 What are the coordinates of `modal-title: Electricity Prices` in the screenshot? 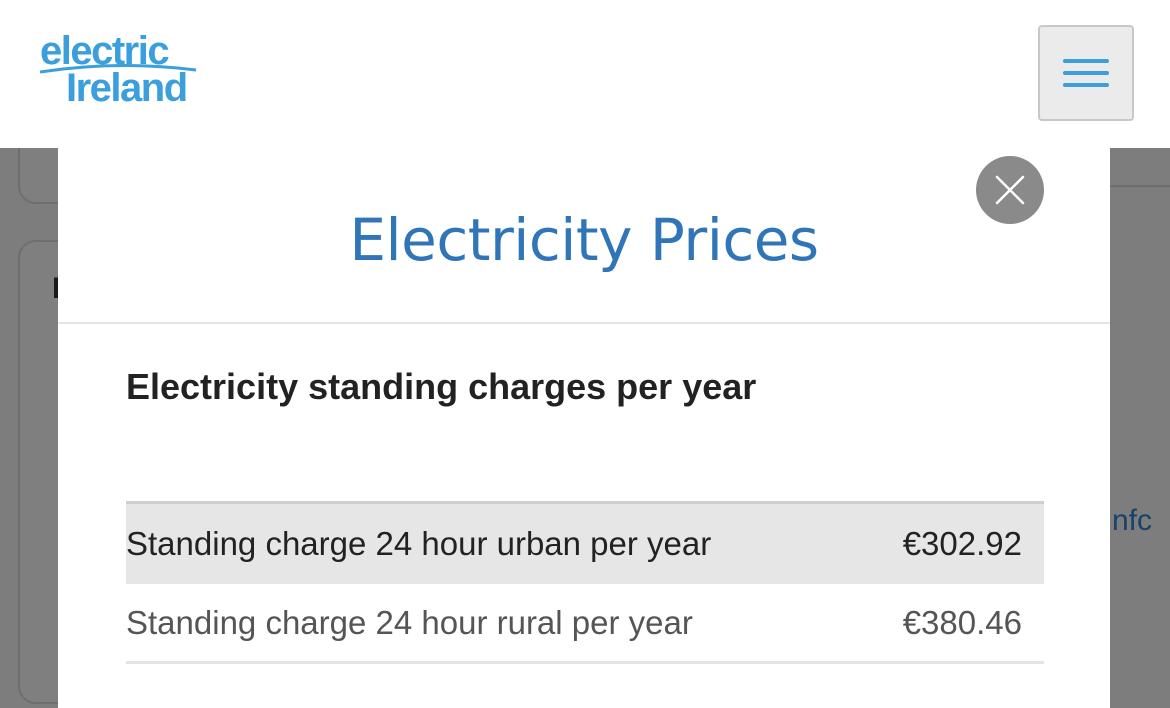 It's located at (584, 240).